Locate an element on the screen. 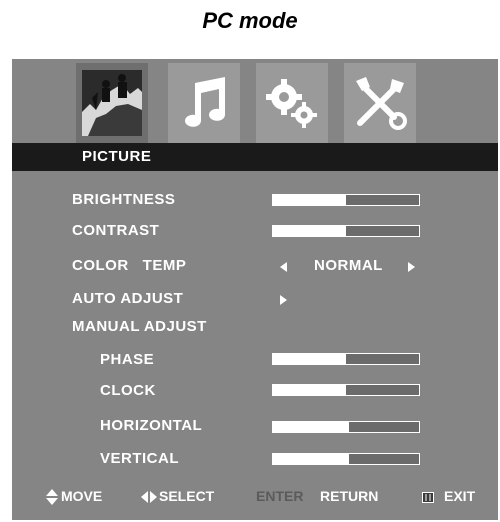  manual-adjust-label: MANUAL ADJUST is located at coordinates (139, 326).